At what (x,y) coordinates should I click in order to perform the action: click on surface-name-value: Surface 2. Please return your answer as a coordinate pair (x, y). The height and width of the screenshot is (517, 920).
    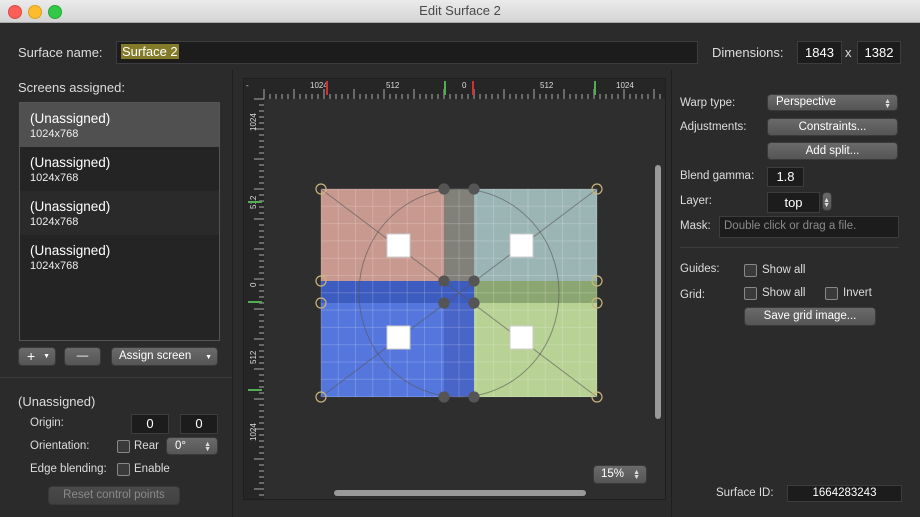
    Looking at the image, I should click on (150, 51).